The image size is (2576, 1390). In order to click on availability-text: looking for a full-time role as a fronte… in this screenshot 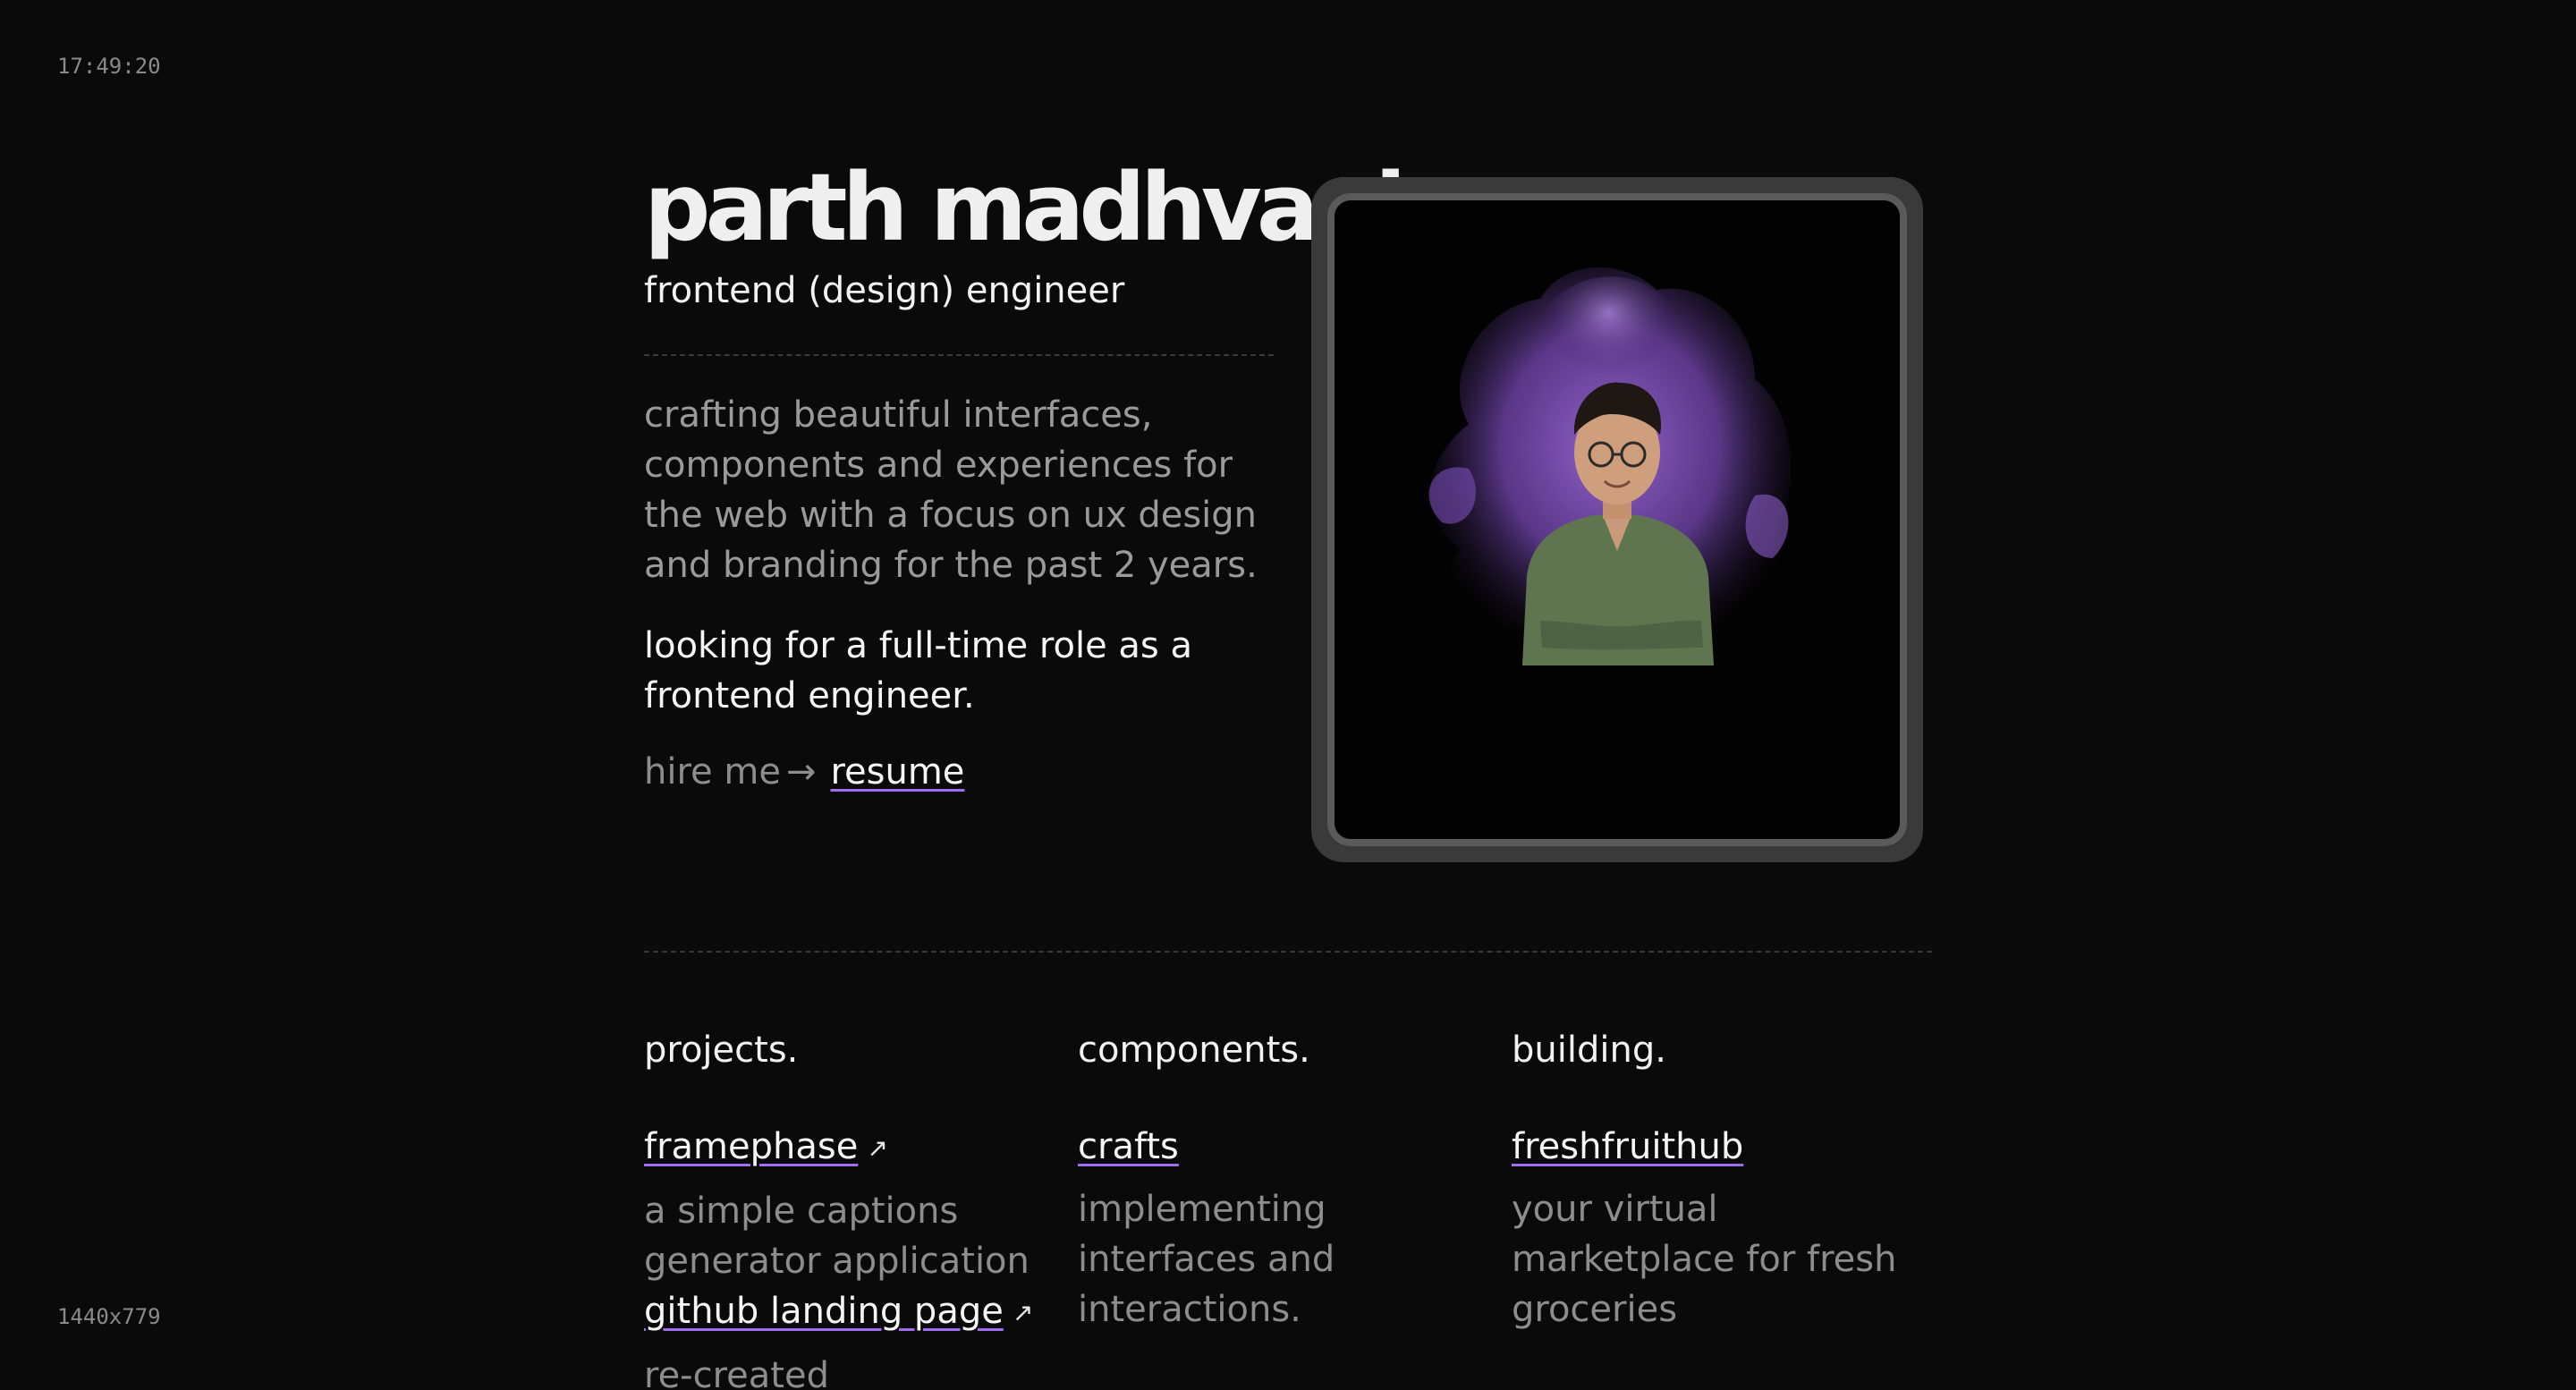, I will do `click(918, 670)`.